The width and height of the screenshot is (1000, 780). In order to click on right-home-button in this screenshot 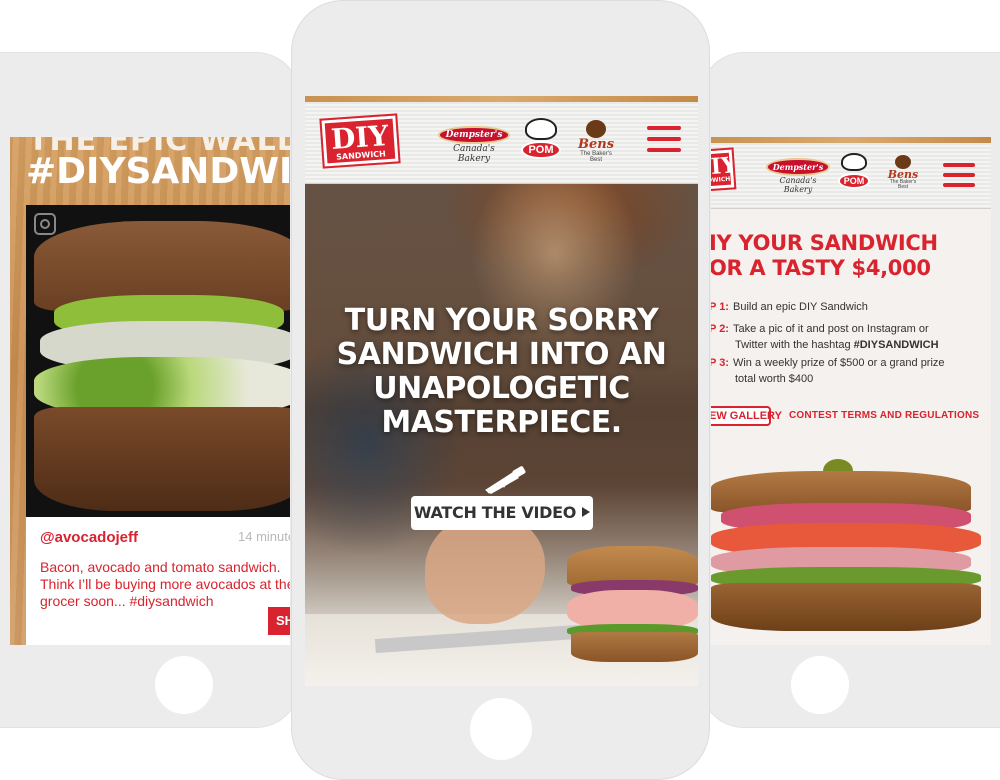, I will do `click(820, 685)`.